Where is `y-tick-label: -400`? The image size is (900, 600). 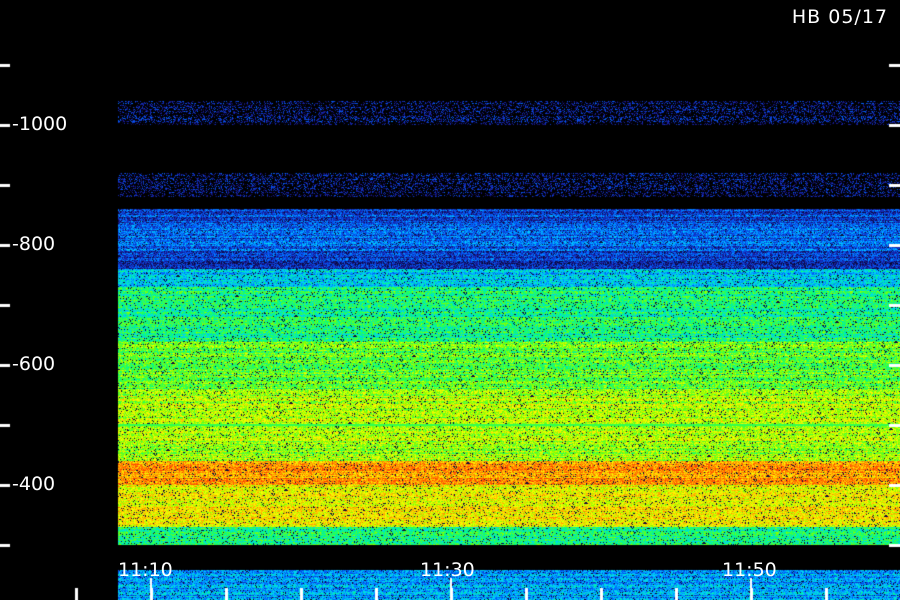
y-tick-label: -400 is located at coordinates (34, 484).